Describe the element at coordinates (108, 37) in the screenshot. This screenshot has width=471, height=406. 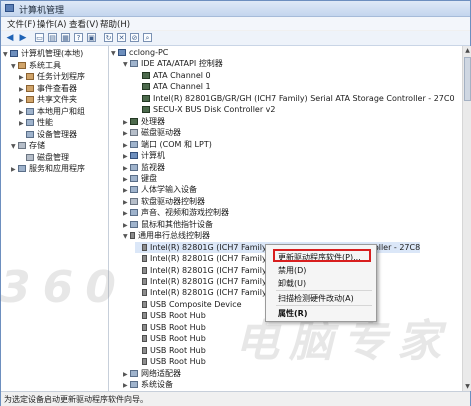
I see `update-driver-icon: ↻` at that location.